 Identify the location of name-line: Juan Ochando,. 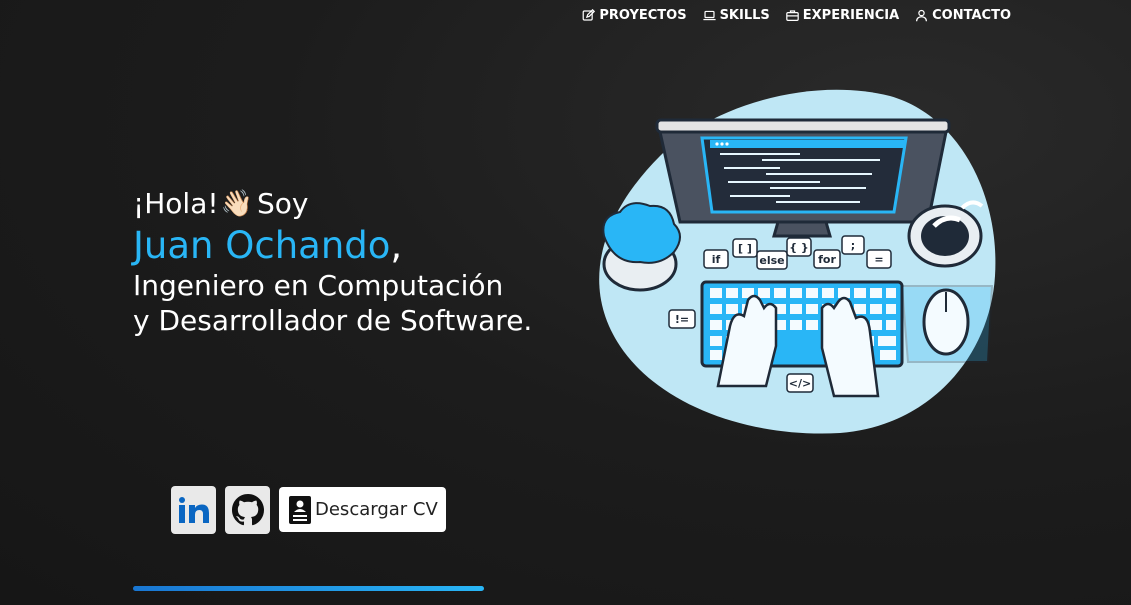
(332, 246).